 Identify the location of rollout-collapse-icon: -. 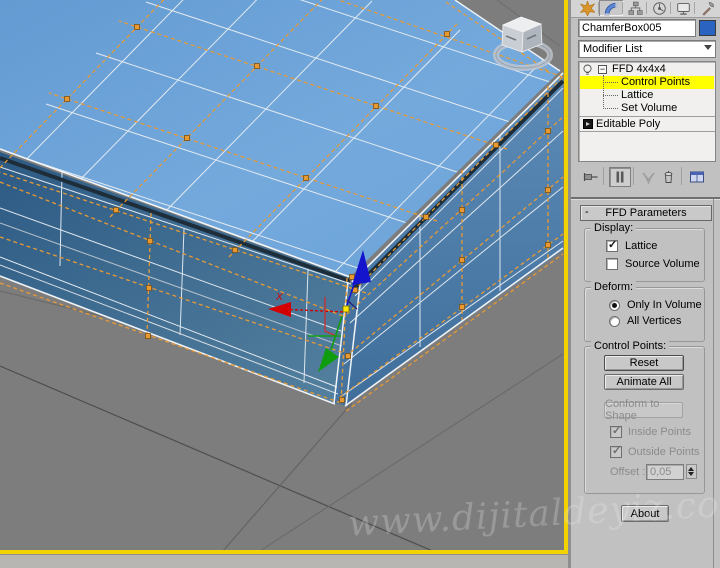
(587, 212).